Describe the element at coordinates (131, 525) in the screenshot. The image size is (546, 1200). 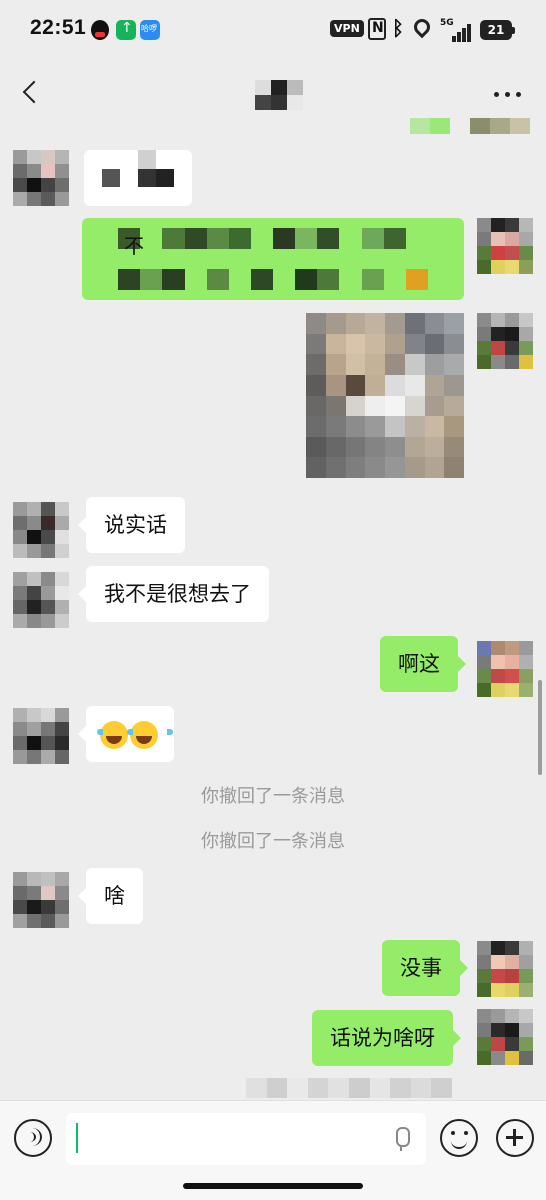
I see `message-bubble: 说实话` at that location.